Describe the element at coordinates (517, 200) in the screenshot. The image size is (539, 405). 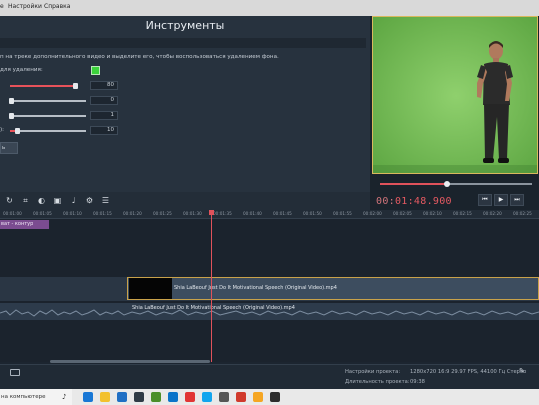
I see `next-frame-button: ⏭` at that location.